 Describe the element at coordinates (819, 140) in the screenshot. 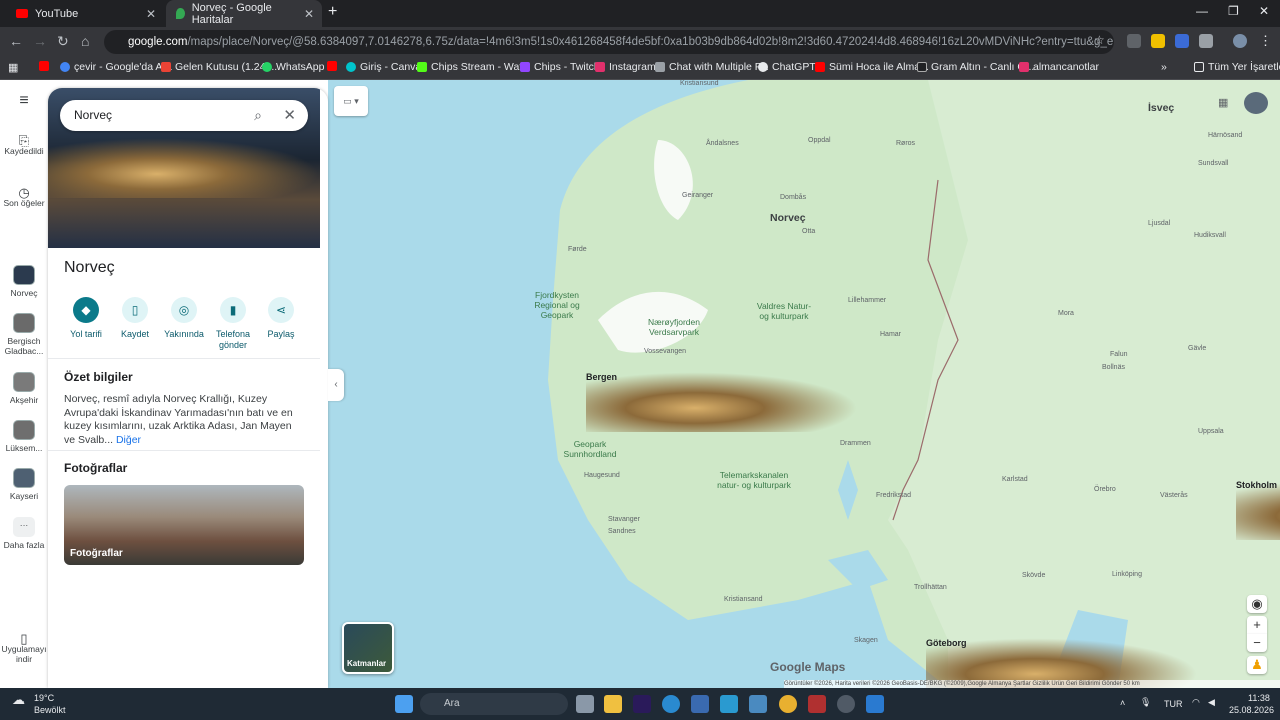

I see `map-label-place: Oppdal` at that location.